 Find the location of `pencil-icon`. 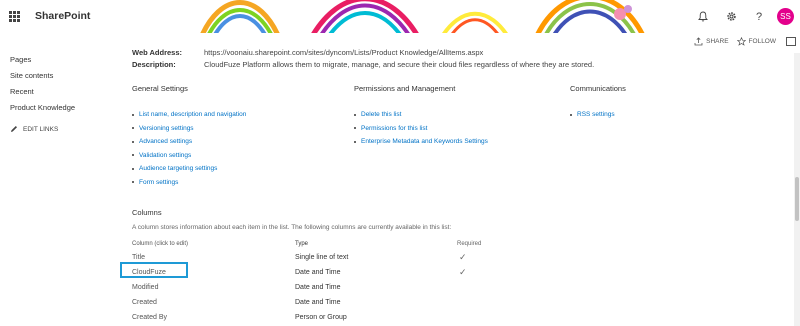

pencil-icon is located at coordinates (14, 129).